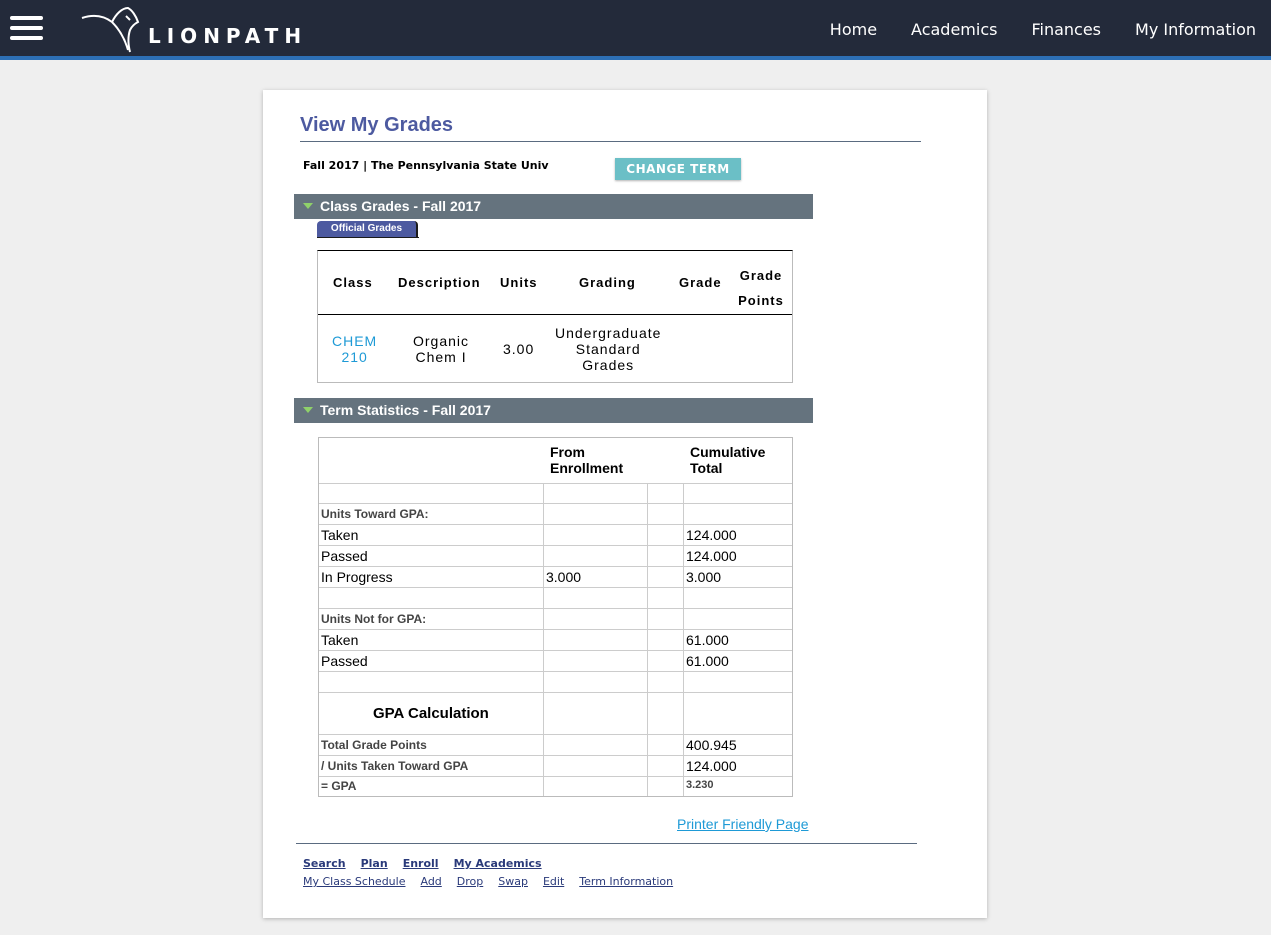 The image size is (1271, 935). I want to click on tab-underline, so click(368, 237).